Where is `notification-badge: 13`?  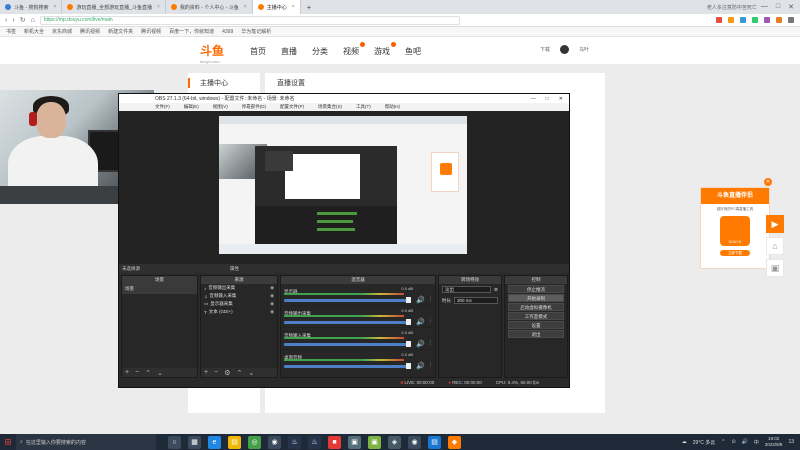 notification-badge: 13 is located at coordinates (791, 442).